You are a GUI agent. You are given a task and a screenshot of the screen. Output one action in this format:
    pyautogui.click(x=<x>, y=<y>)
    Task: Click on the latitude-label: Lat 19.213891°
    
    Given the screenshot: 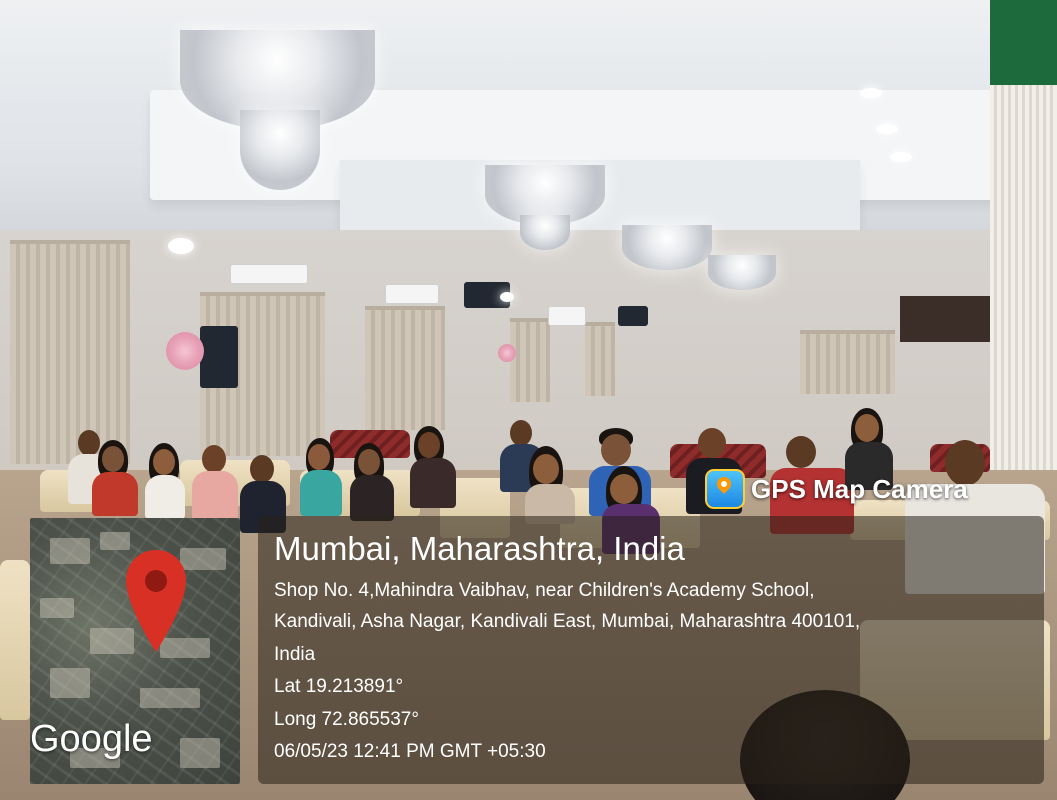 What is the action you would take?
    pyautogui.click(x=339, y=686)
    